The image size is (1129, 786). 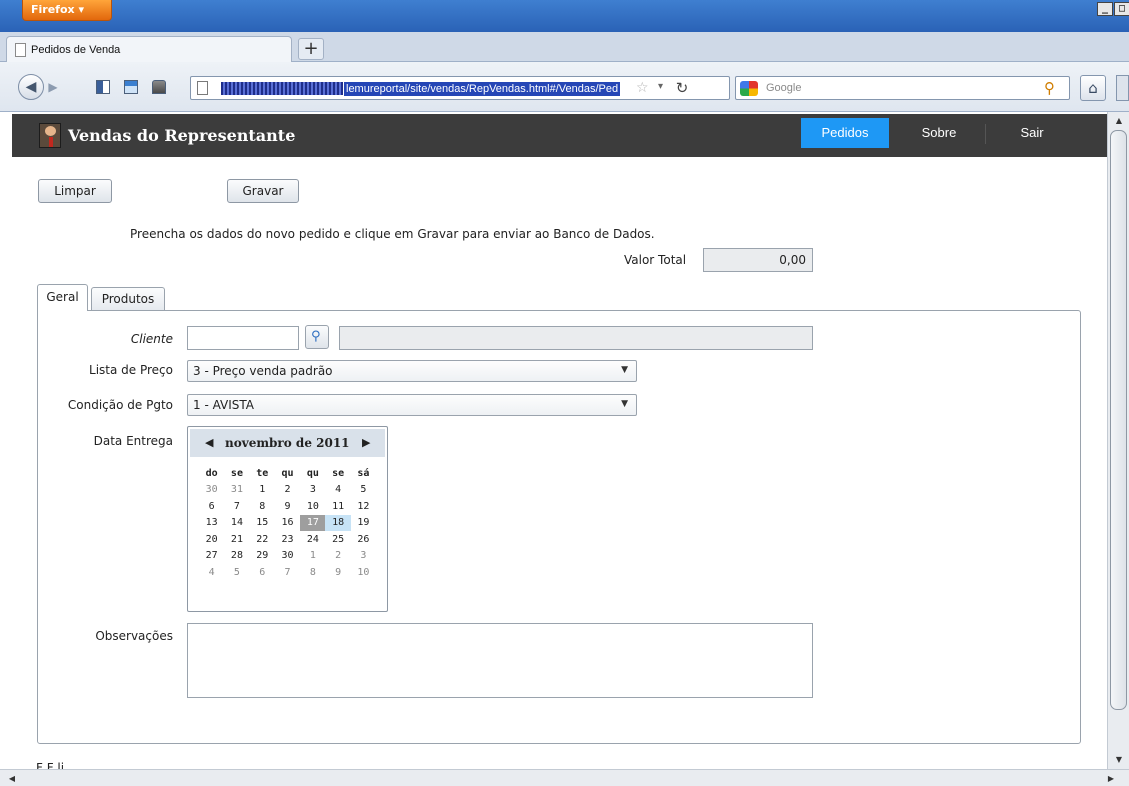 I want to click on app-title: Vendas do Representante, so click(x=182, y=135).